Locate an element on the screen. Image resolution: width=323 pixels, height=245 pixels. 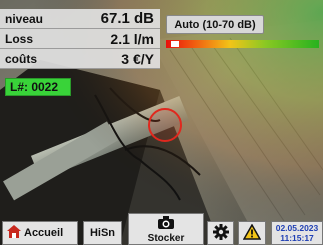
loss-label: Loss is located at coordinates (19, 38).